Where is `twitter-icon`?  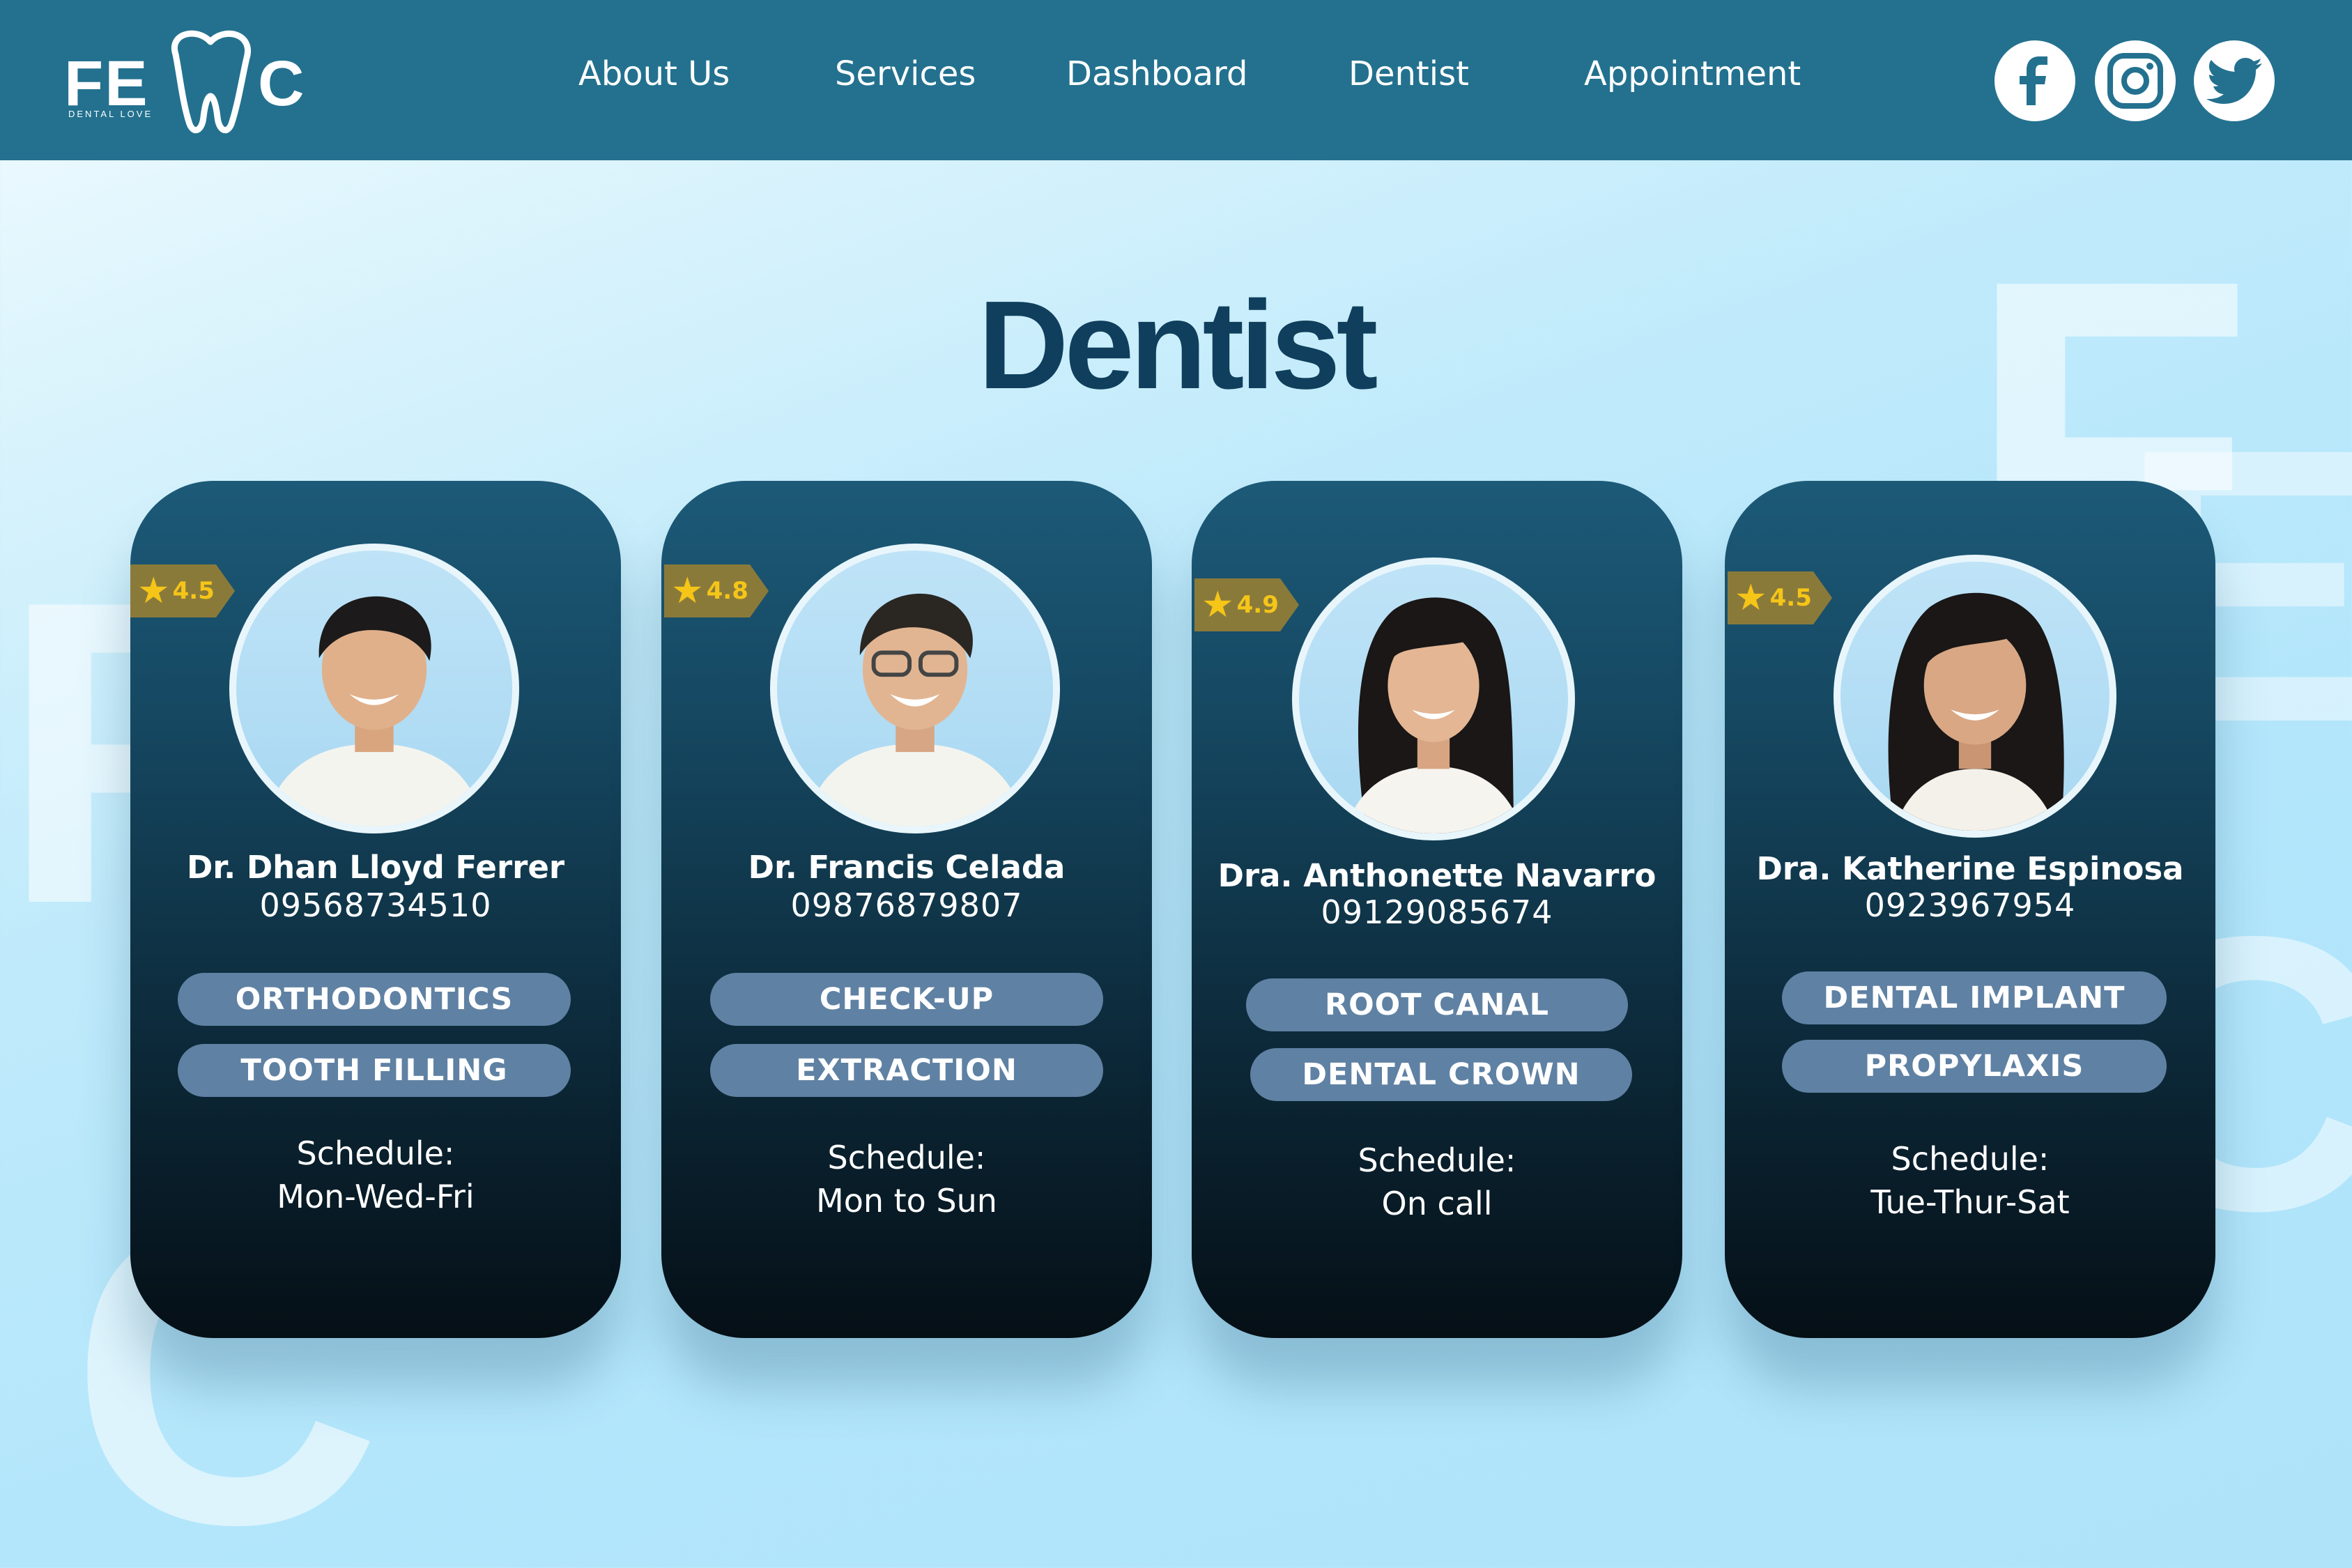
twitter-icon is located at coordinates (2234, 80).